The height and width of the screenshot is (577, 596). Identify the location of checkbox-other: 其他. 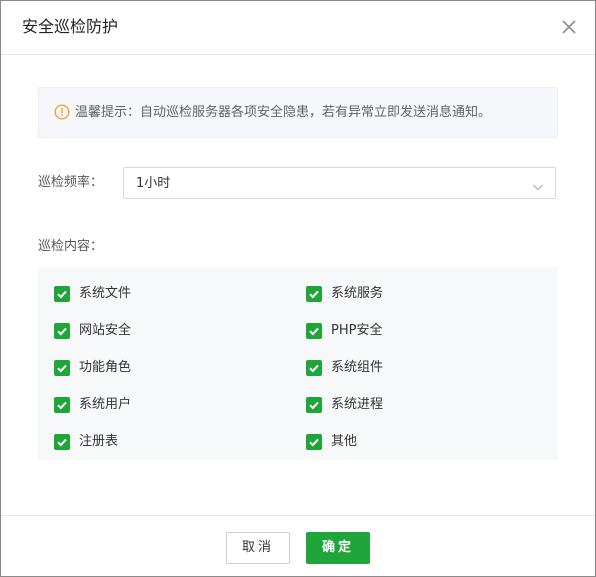
(331, 442).